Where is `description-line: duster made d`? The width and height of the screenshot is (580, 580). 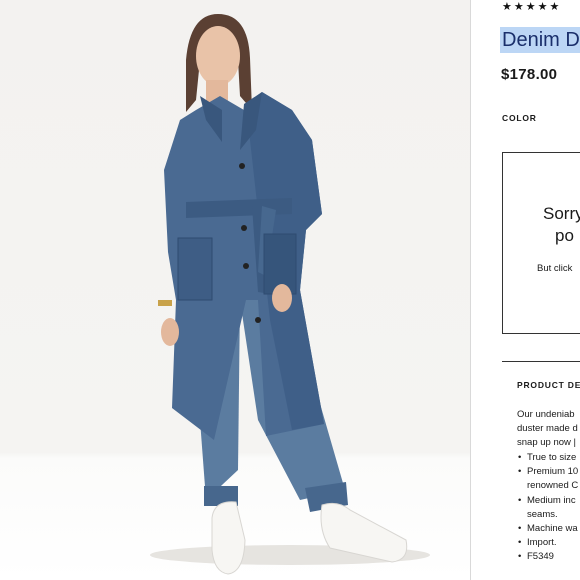
description-line: duster made d is located at coordinates (547, 428).